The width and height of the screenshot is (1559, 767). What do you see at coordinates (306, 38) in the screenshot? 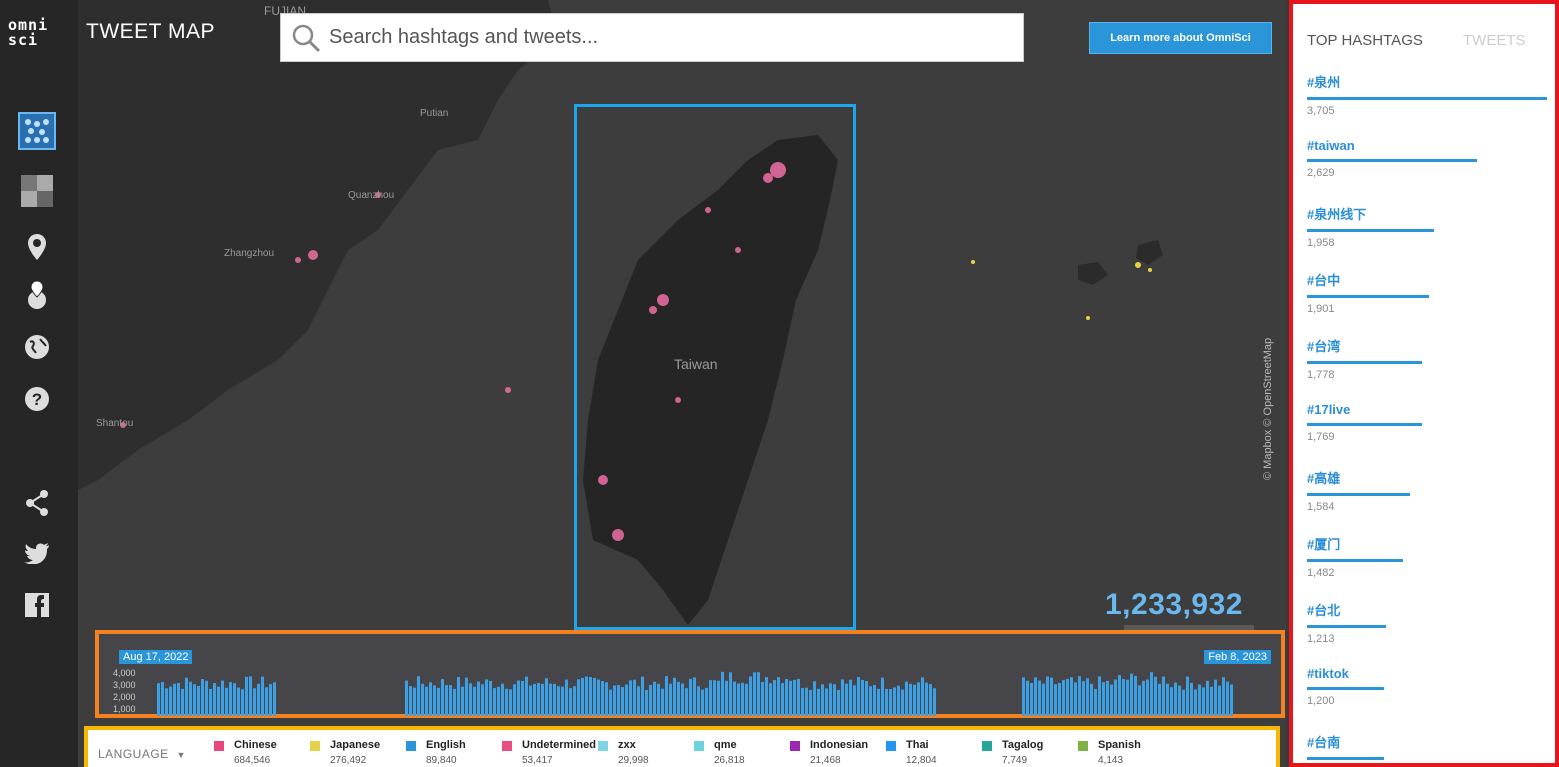
I see `search-icon` at bounding box center [306, 38].